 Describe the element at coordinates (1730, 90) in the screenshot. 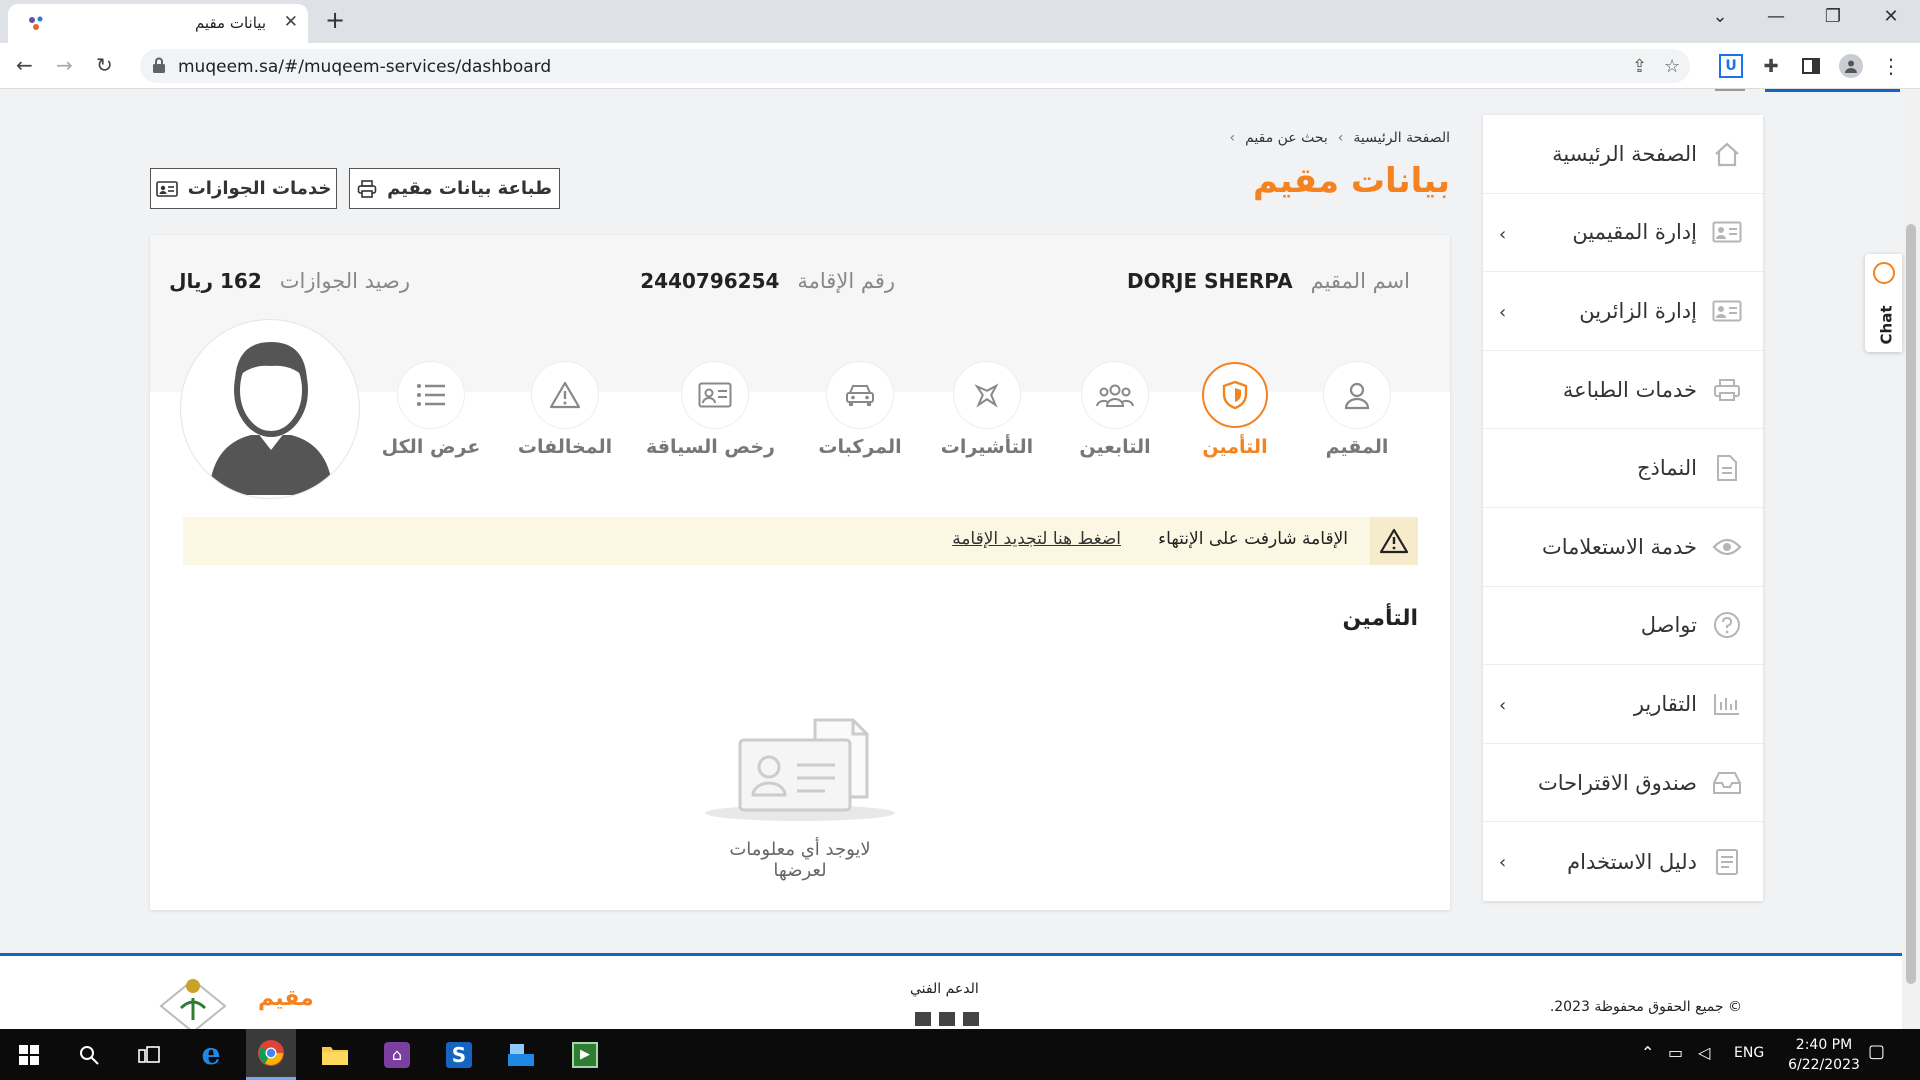

I see `sidebar-handle` at that location.